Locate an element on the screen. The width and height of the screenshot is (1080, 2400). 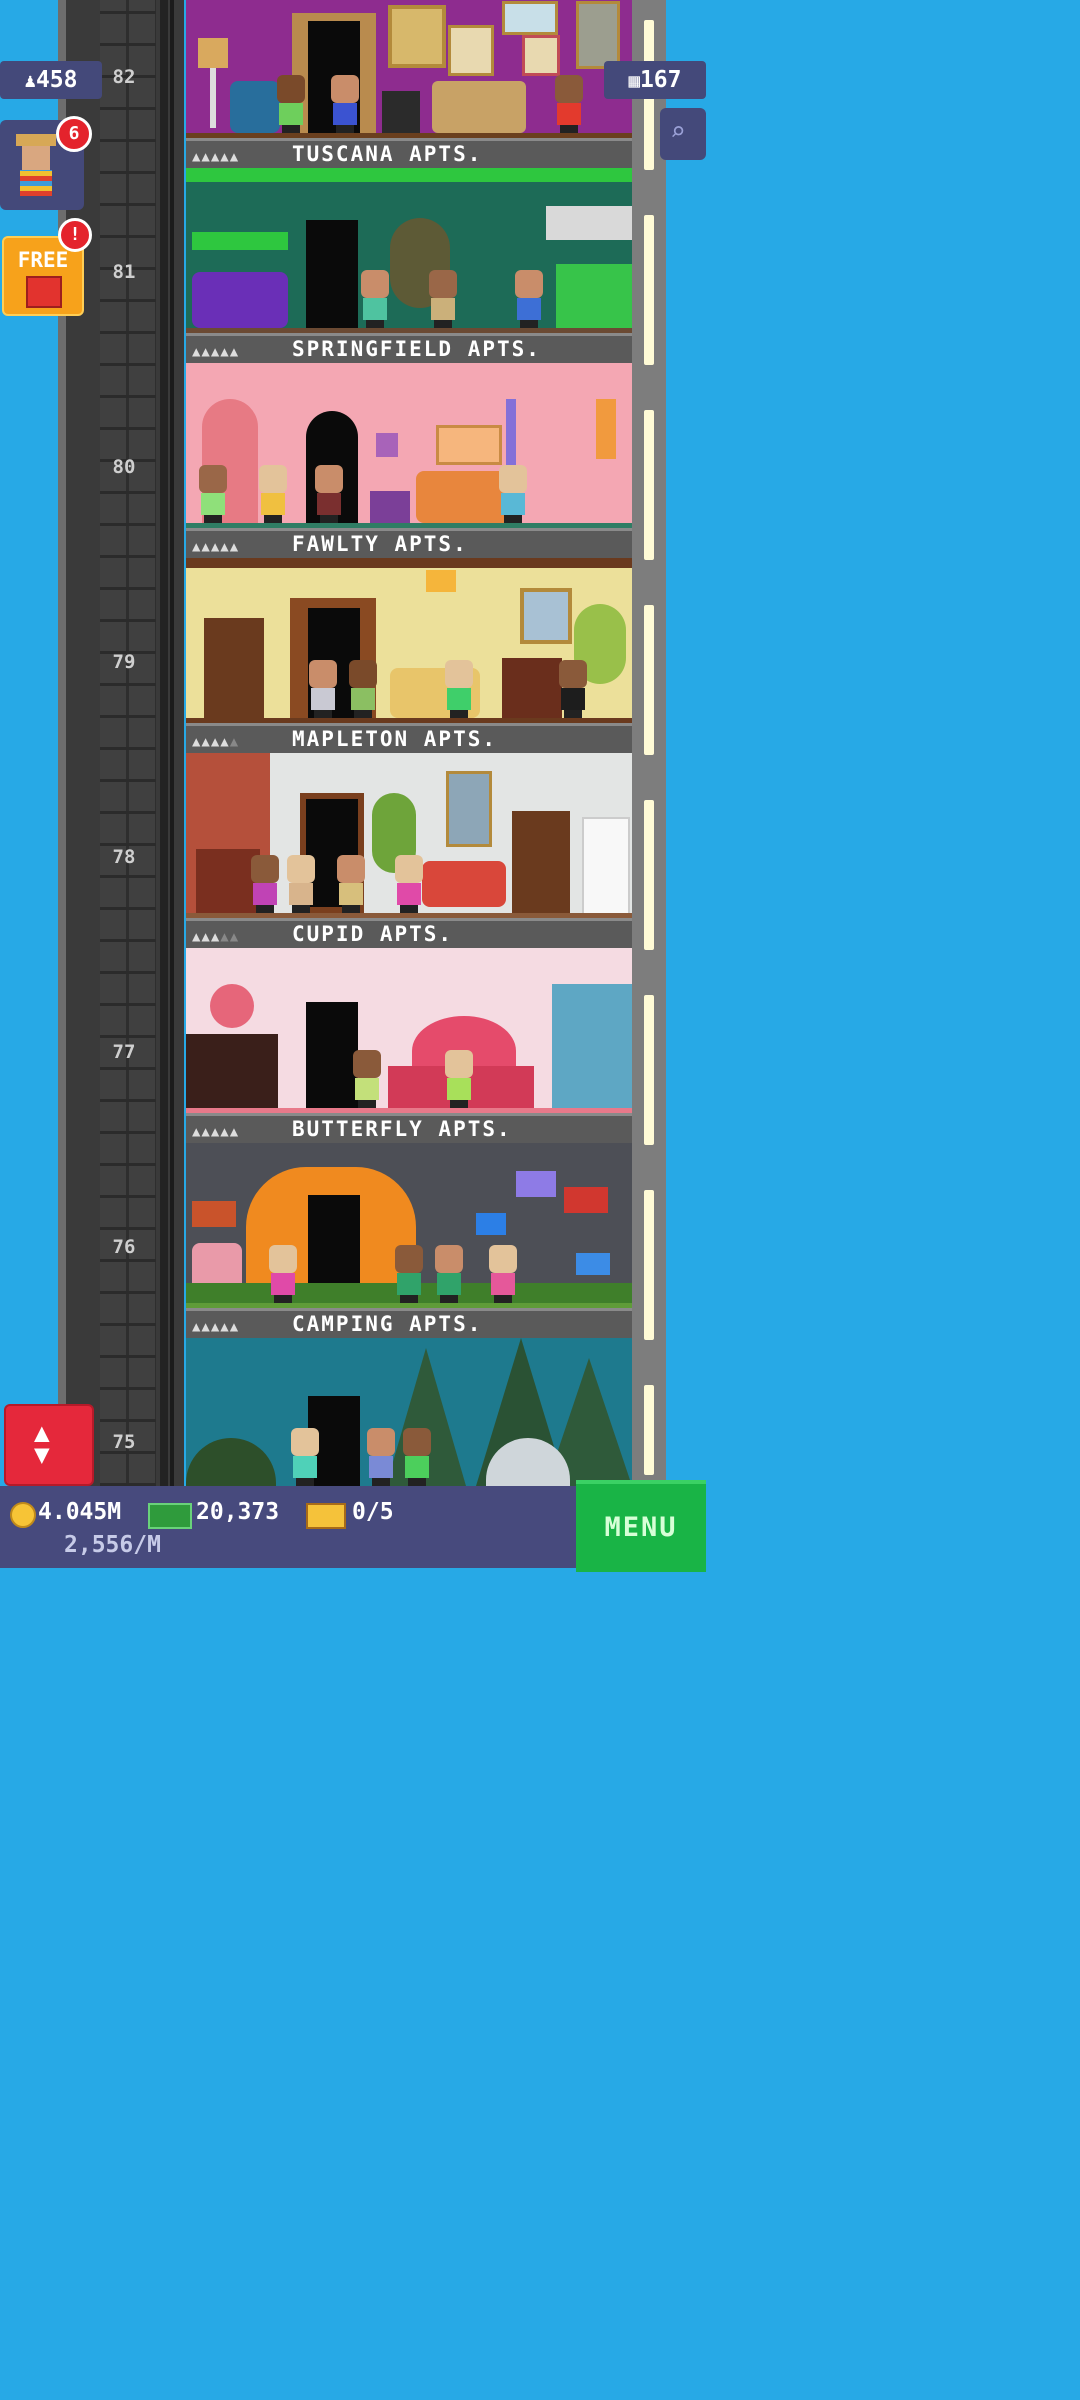
floor-sign: ▲▲▲▲▲ BUTTERFLY APTS. is located at coordinates (409, 1128).